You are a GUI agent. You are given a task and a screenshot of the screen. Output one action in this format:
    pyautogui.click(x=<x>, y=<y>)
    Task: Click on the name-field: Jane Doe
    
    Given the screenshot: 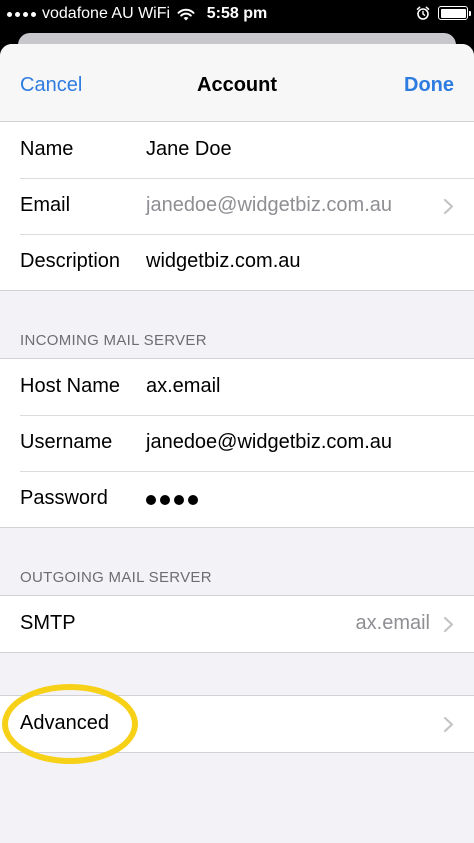 What is the action you would take?
    pyautogui.click(x=189, y=149)
    